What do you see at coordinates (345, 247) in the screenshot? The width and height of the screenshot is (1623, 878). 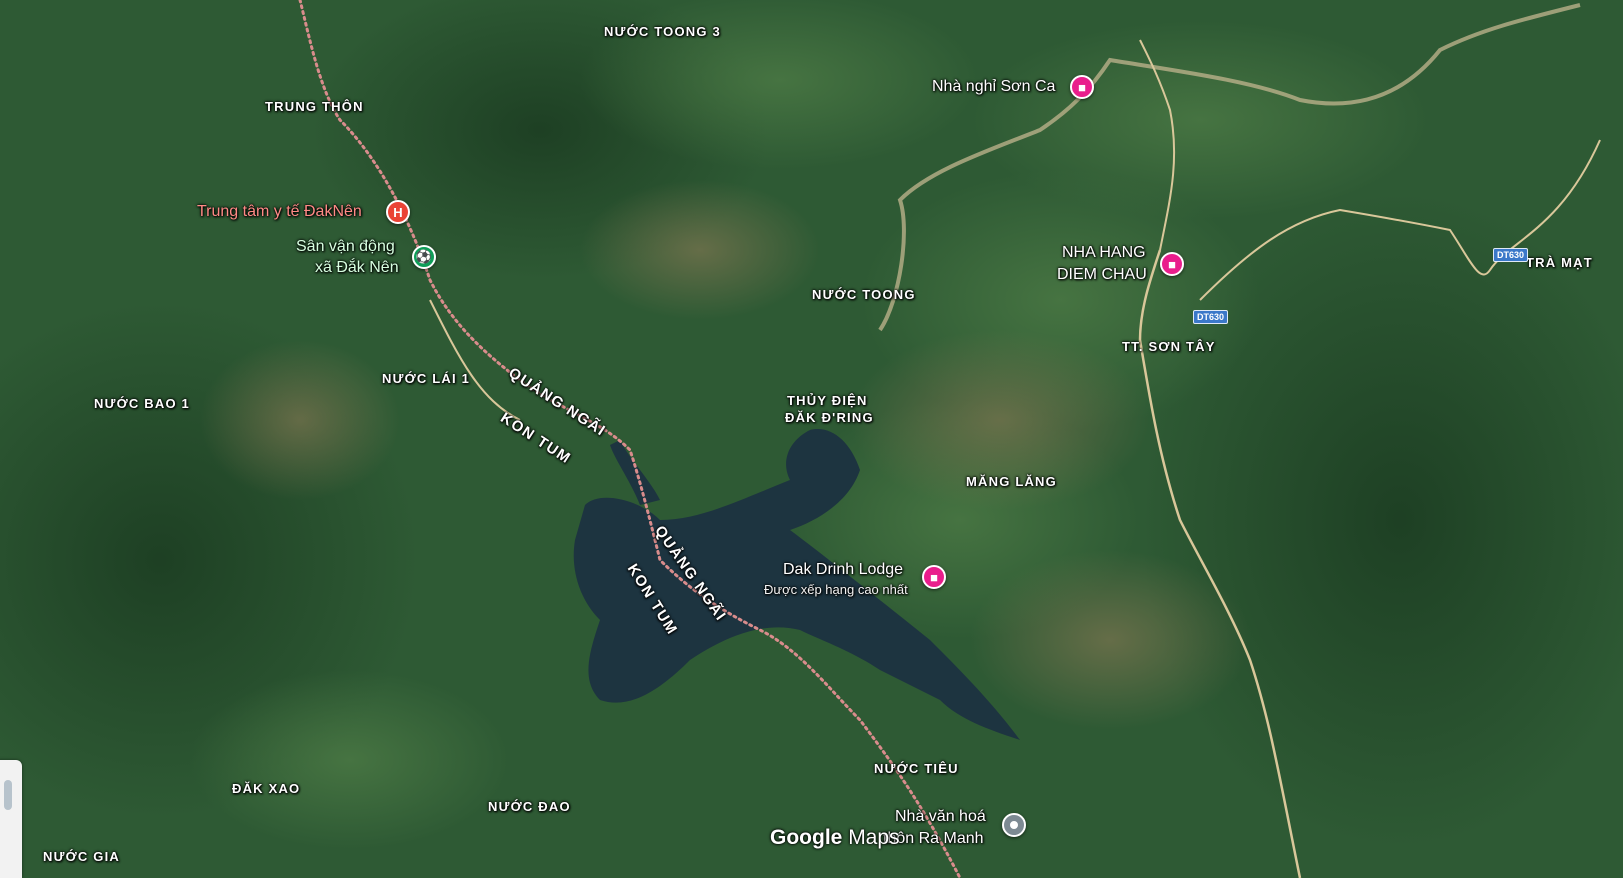 I see `poi-label-san-van-dong-line1: Sân vận động` at bounding box center [345, 247].